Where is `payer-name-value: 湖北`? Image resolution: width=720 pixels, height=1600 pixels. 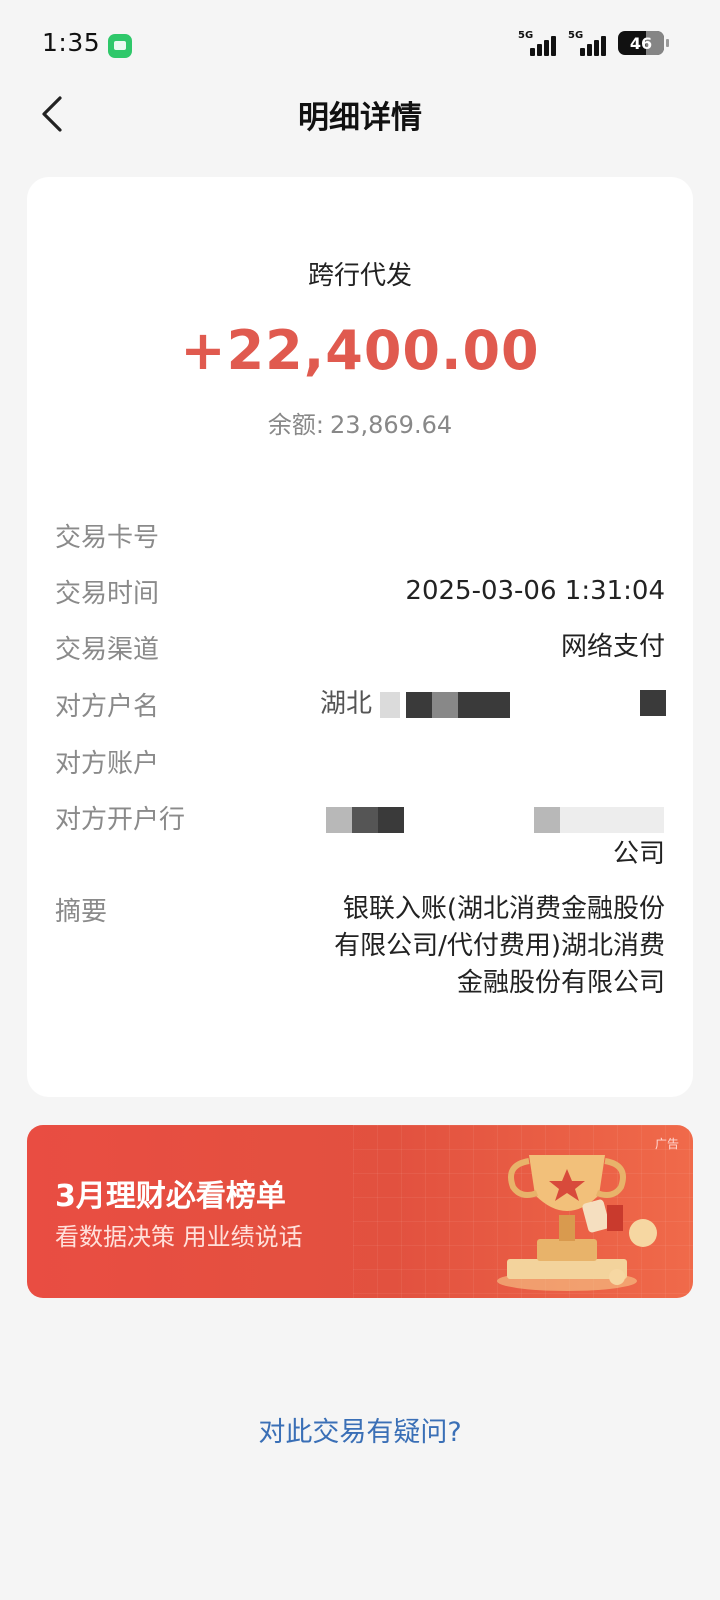 payer-name-value: 湖北 is located at coordinates (493, 704).